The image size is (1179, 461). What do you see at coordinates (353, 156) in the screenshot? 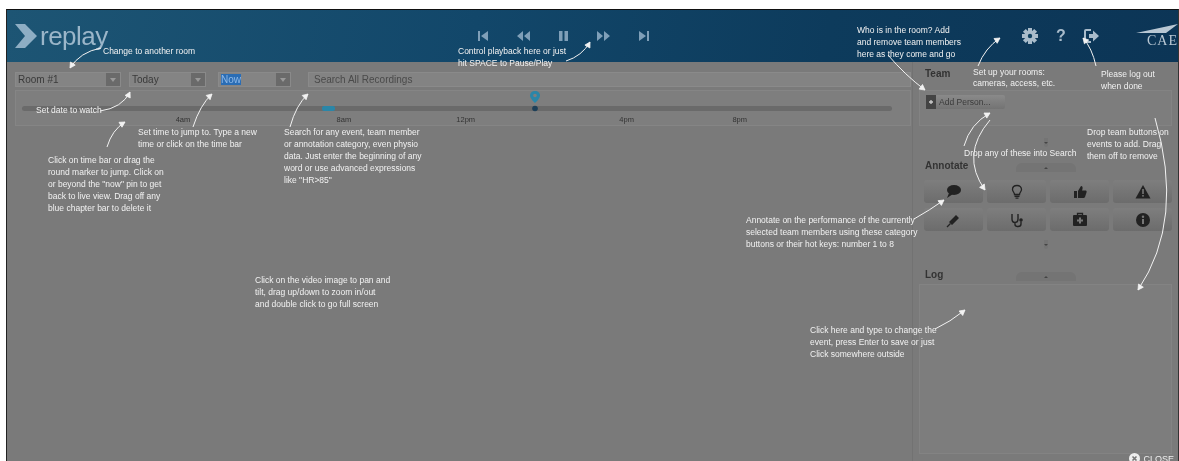
I see `help-note: Search for any event, team member or annotation category, even physio data. Just enter the beginning of any word or use advanced expressions like "HR>85"` at bounding box center [353, 156].